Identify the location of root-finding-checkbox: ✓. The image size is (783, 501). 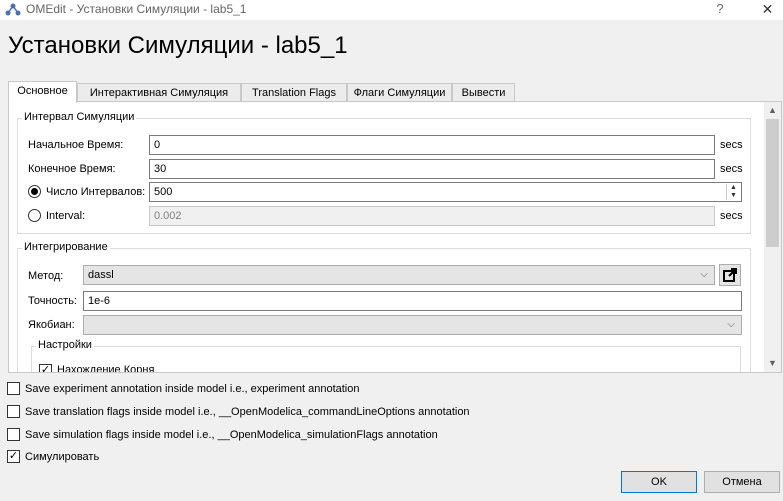
(45, 368).